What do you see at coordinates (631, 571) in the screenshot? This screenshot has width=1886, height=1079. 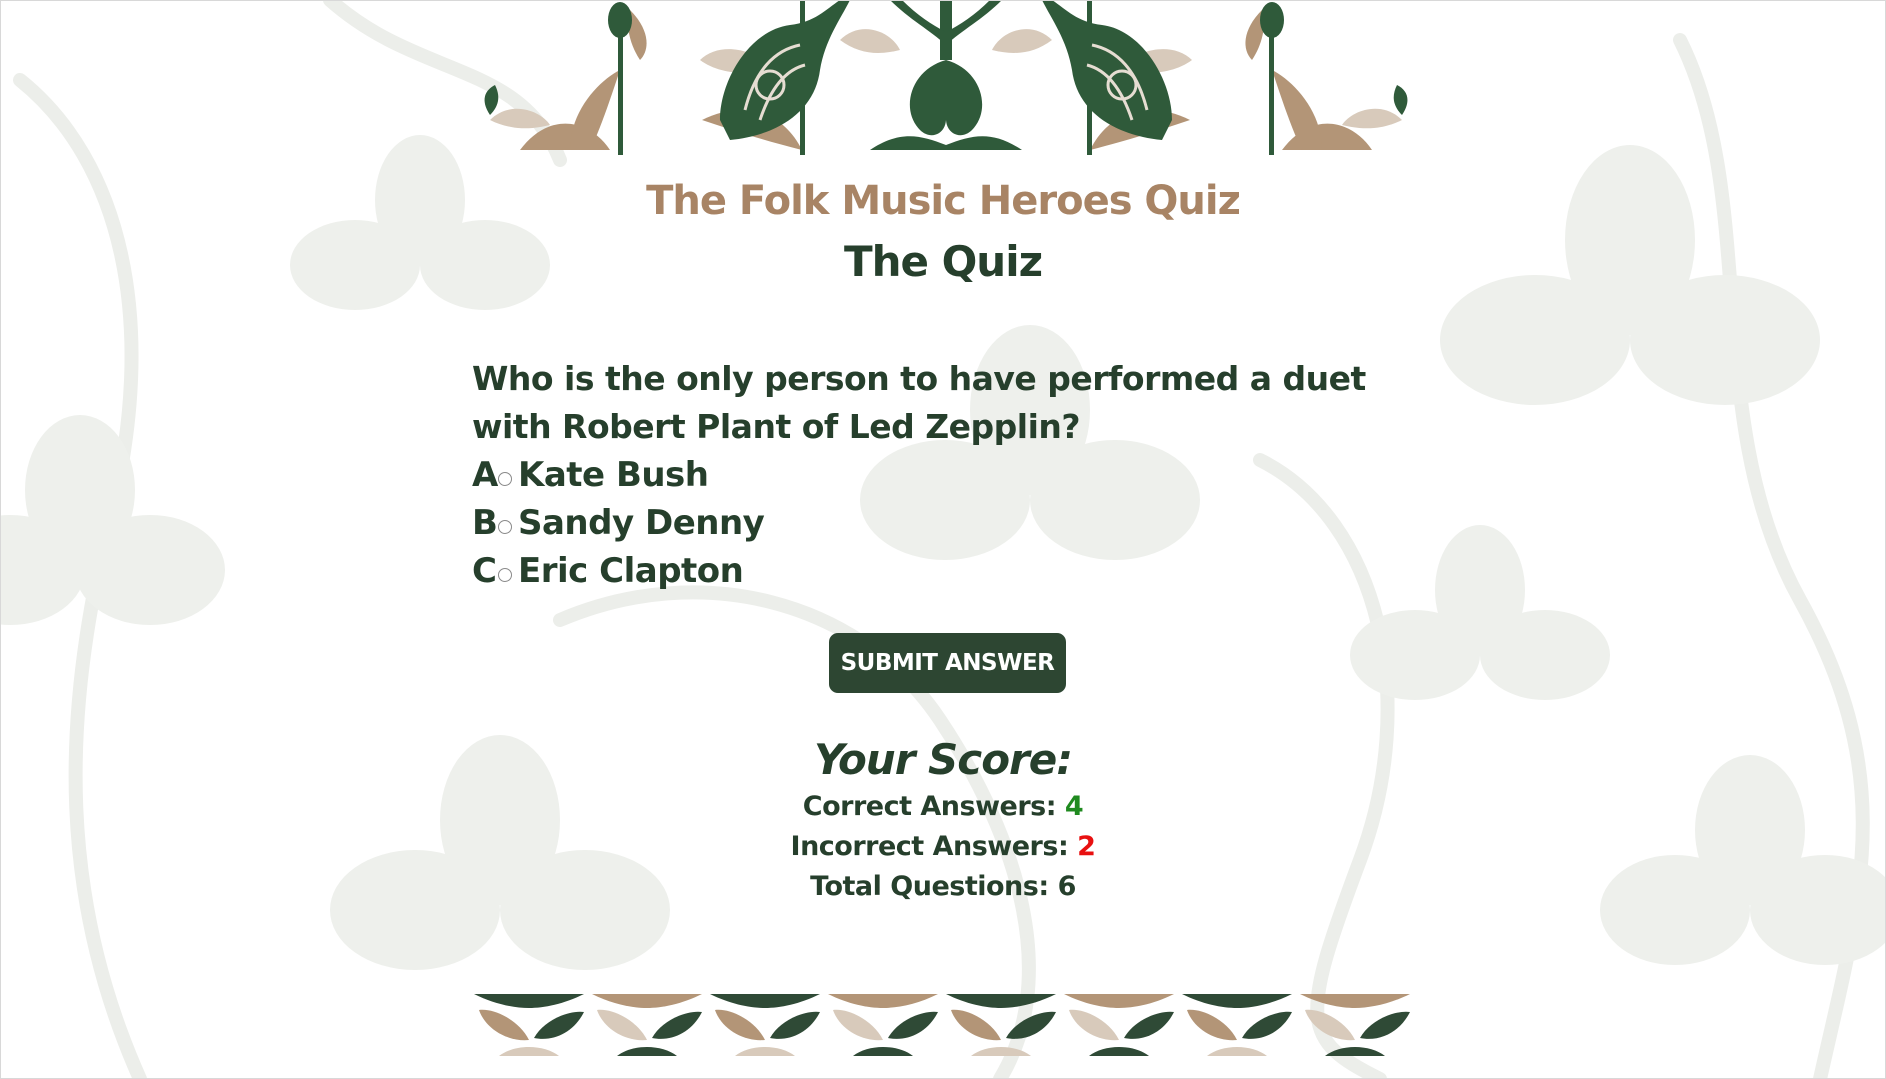 I see `option-label: Eric Clapton` at bounding box center [631, 571].